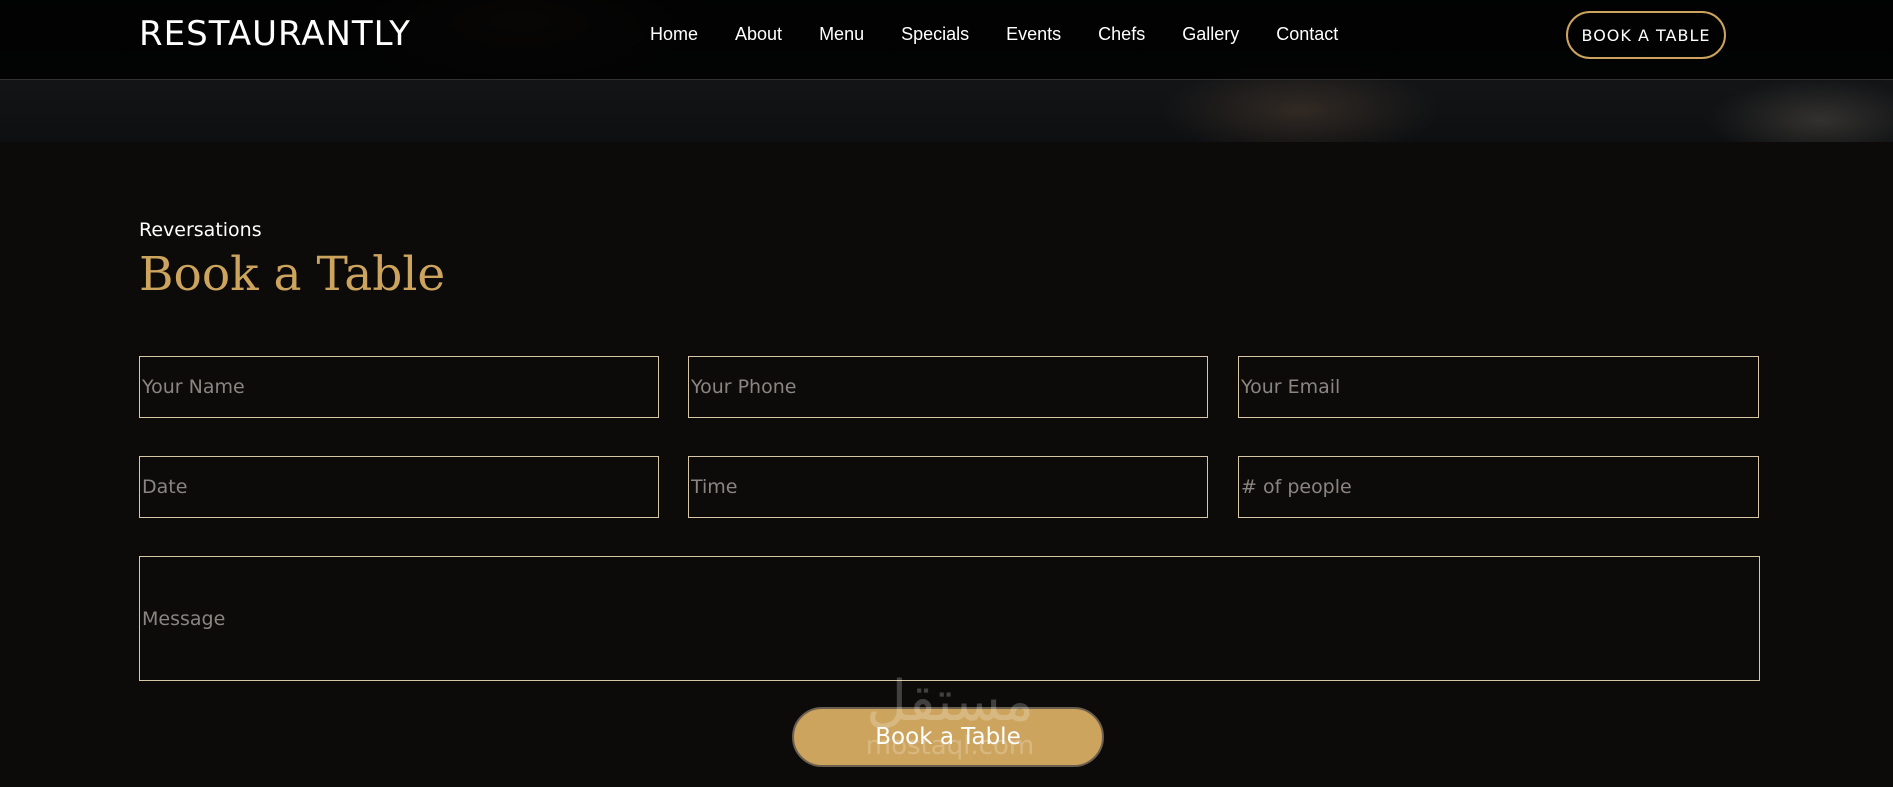  What do you see at coordinates (1210, 34) in the screenshot?
I see `nav-gallery: Gallery` at bounding box center [1210, 34].